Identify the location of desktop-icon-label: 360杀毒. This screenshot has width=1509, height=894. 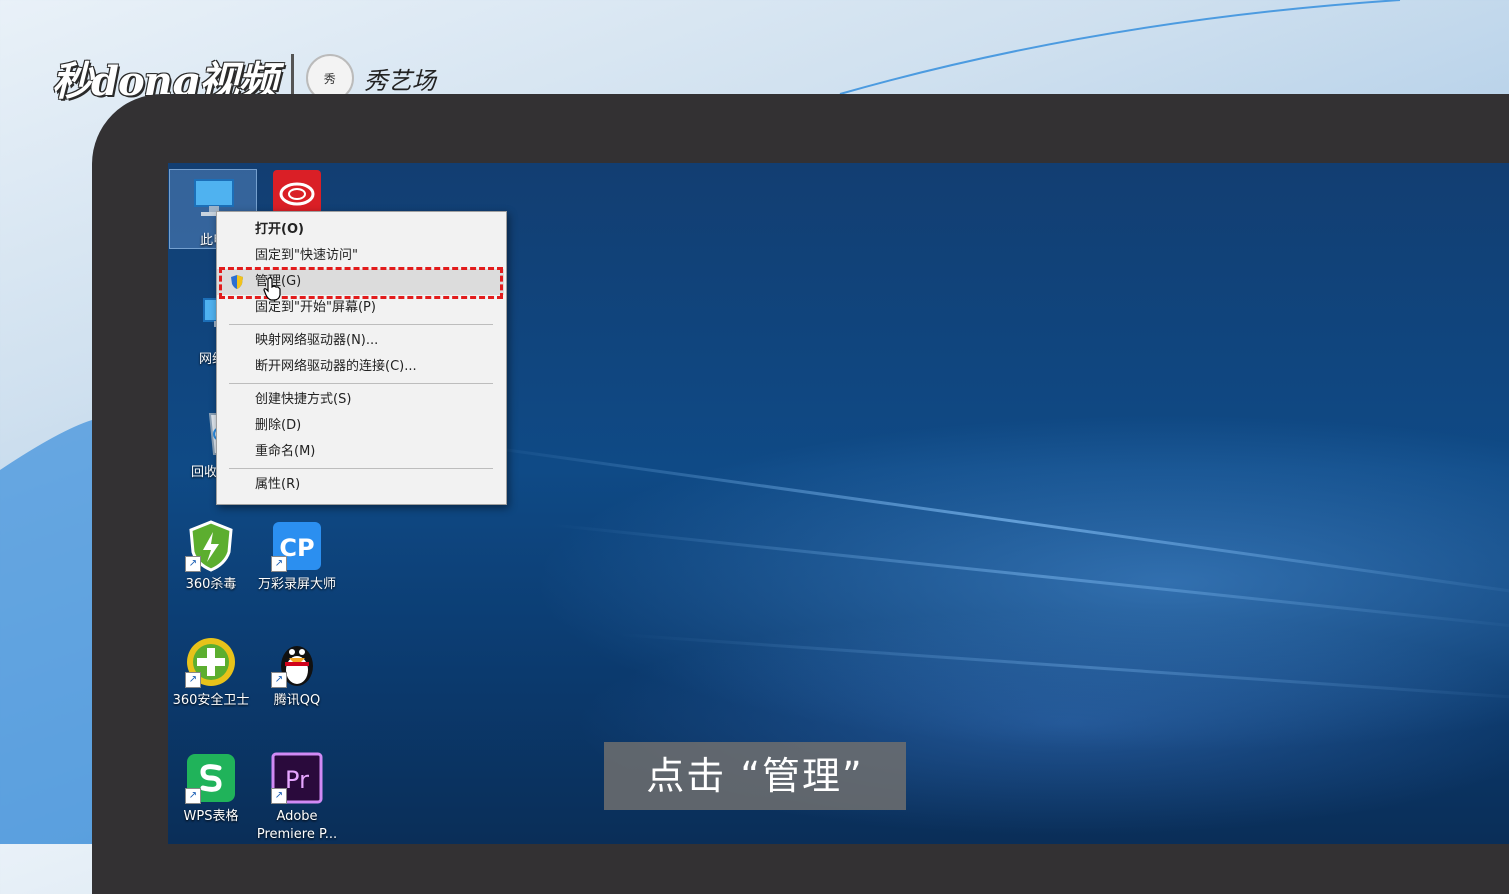
(211, 584).